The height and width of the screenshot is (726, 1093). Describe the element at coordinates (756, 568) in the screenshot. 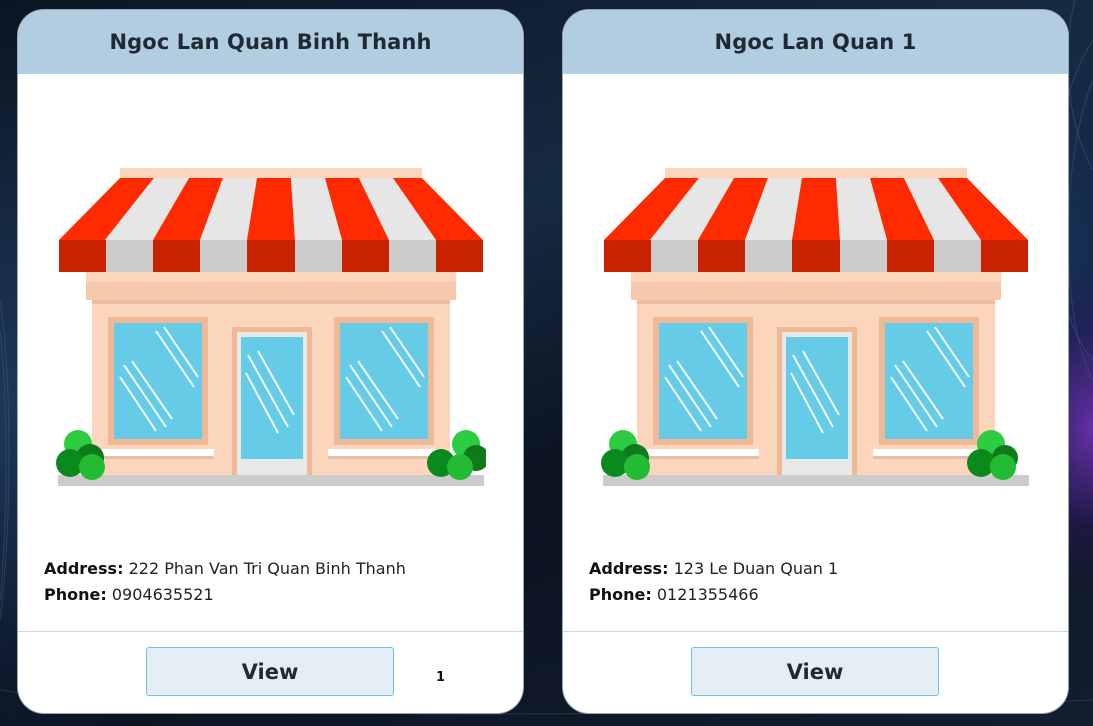

I see `address-value: 123 Le Duan Quan 1` at that location.